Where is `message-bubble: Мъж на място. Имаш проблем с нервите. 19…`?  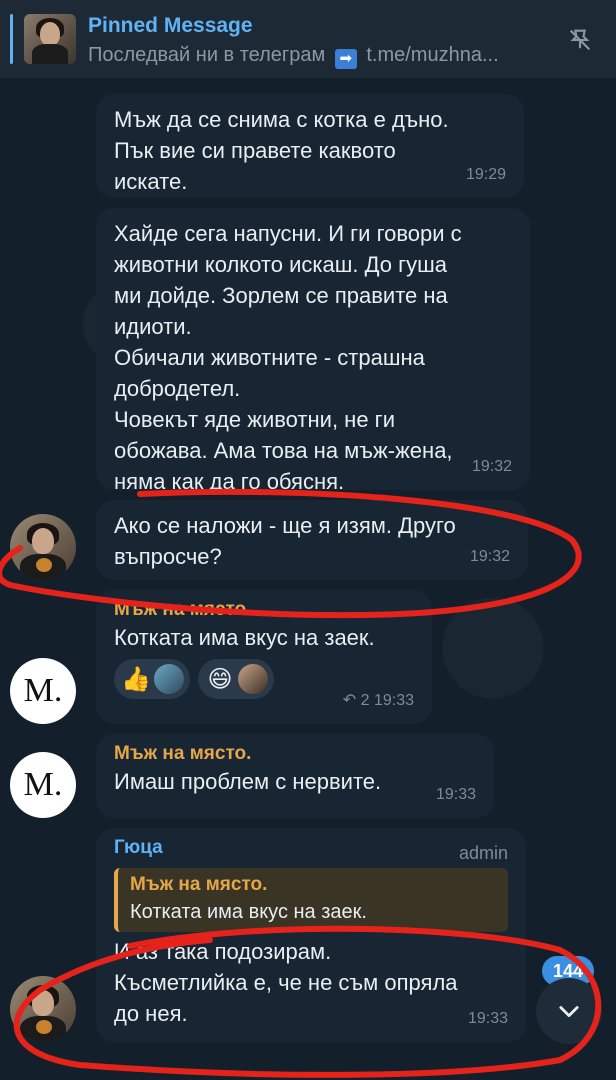 message-bubble: Мъж на място. Имаш проблем с нервите. 19… is located at coordinates (295, 776).